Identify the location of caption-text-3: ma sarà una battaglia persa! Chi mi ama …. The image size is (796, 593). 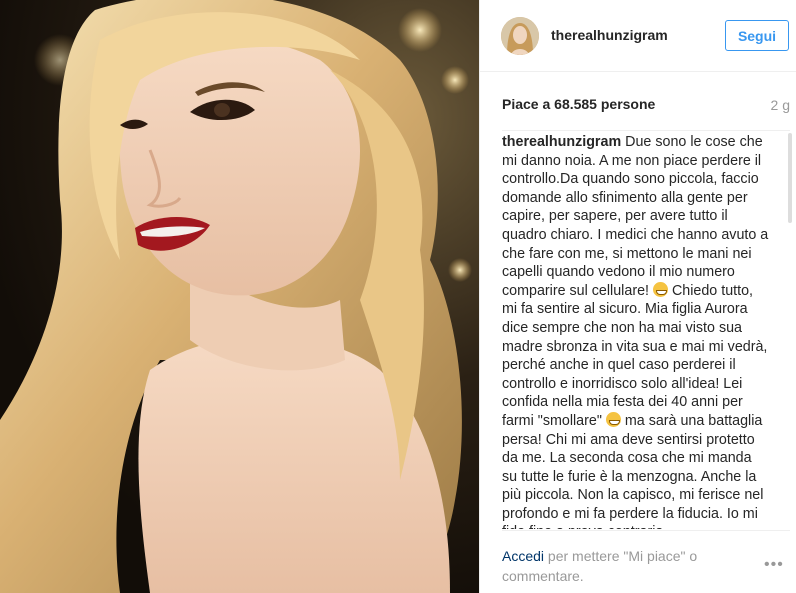
(633, 470).